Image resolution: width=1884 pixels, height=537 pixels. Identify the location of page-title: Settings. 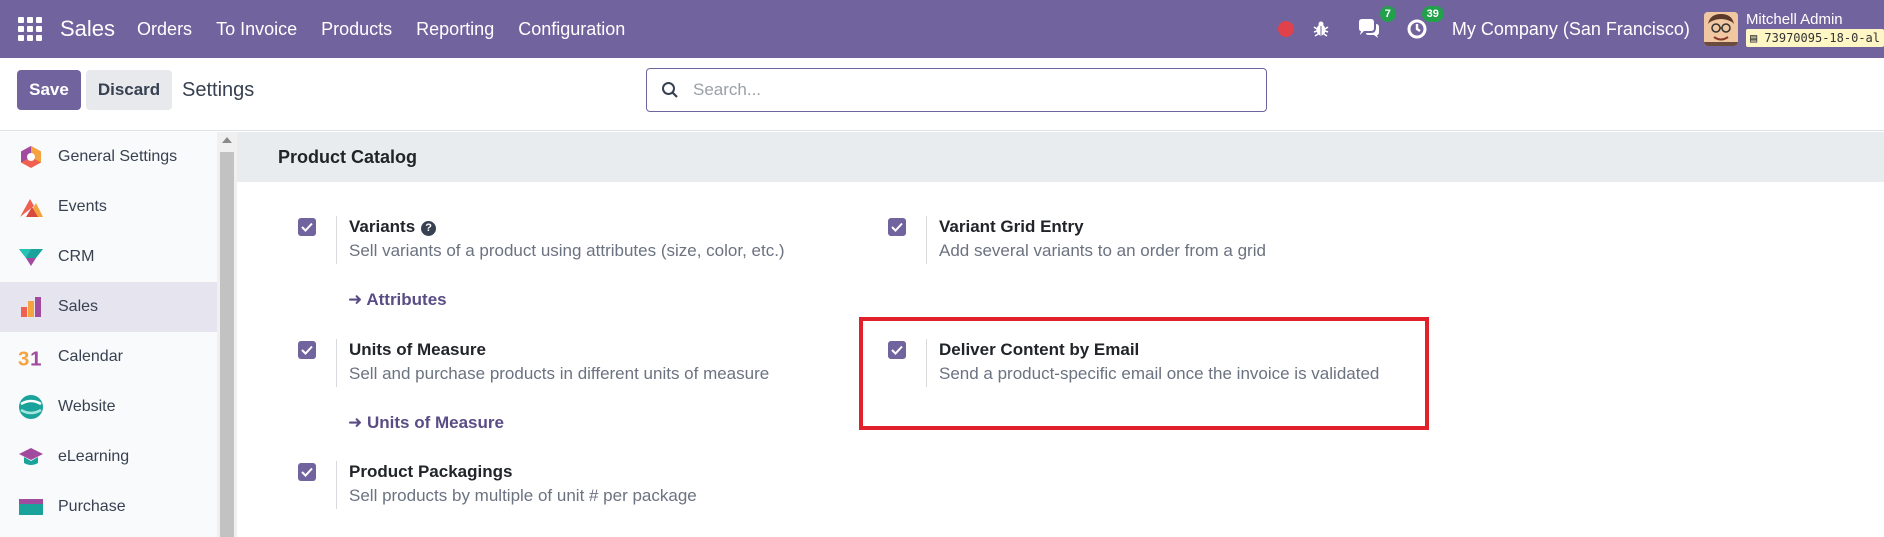
(218, 90).